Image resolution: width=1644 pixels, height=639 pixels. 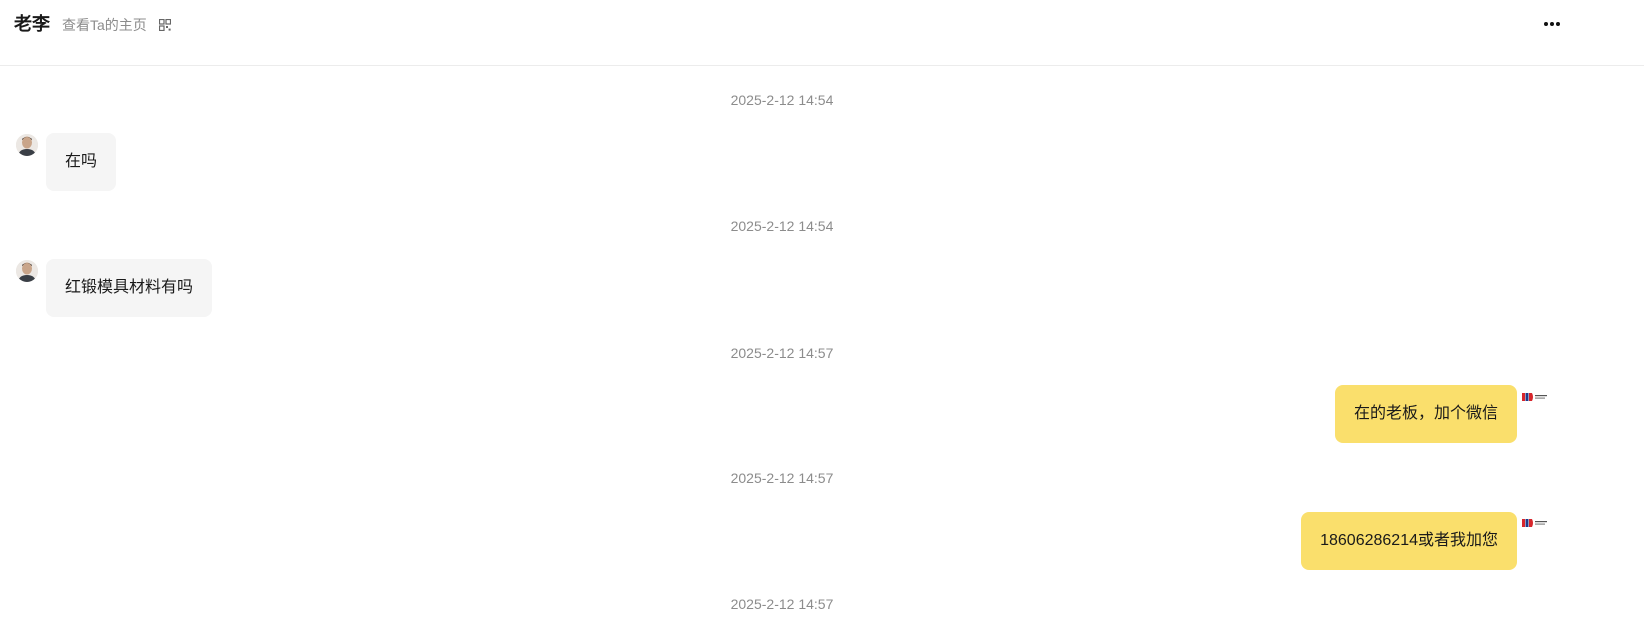 What do you see at coordinates (129, 288) in the screenshot?
I see `message-bubble-incoming: 红锻模具材料有吗` at bounding box center [129, 288].